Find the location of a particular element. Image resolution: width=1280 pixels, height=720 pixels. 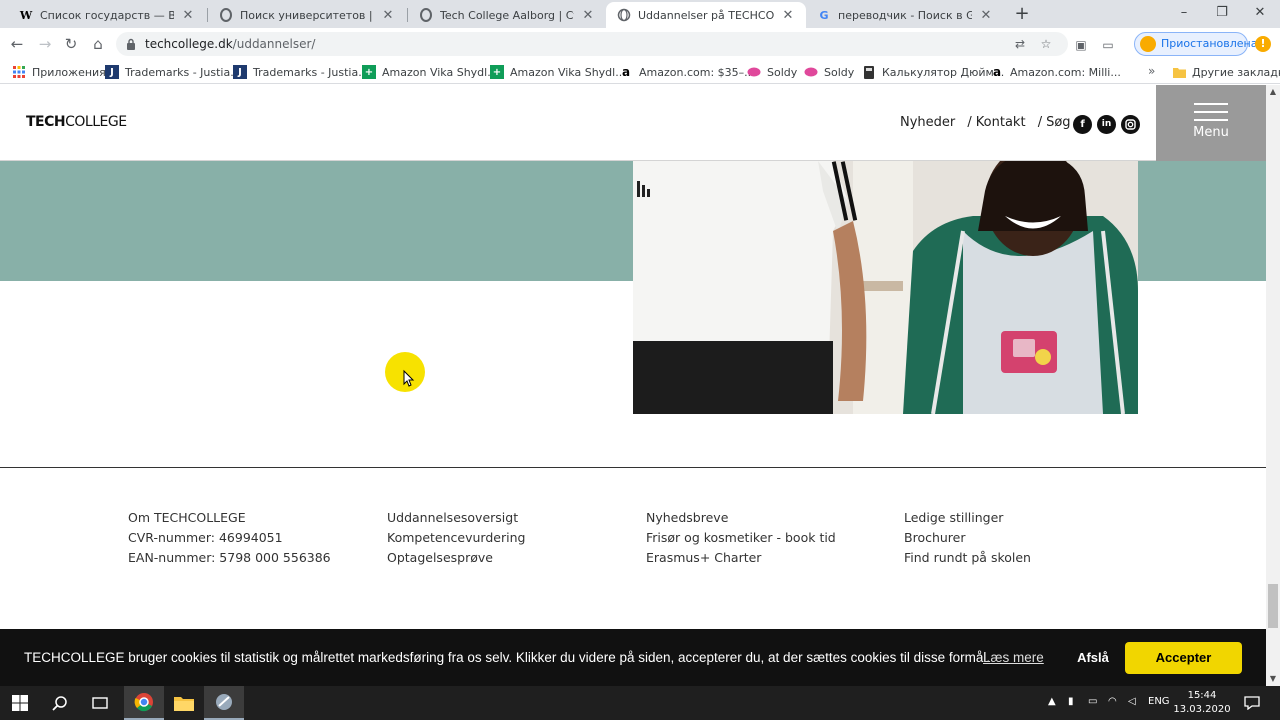

site-logo: TECHCOLLEGE is located at coordinates (76, 122).